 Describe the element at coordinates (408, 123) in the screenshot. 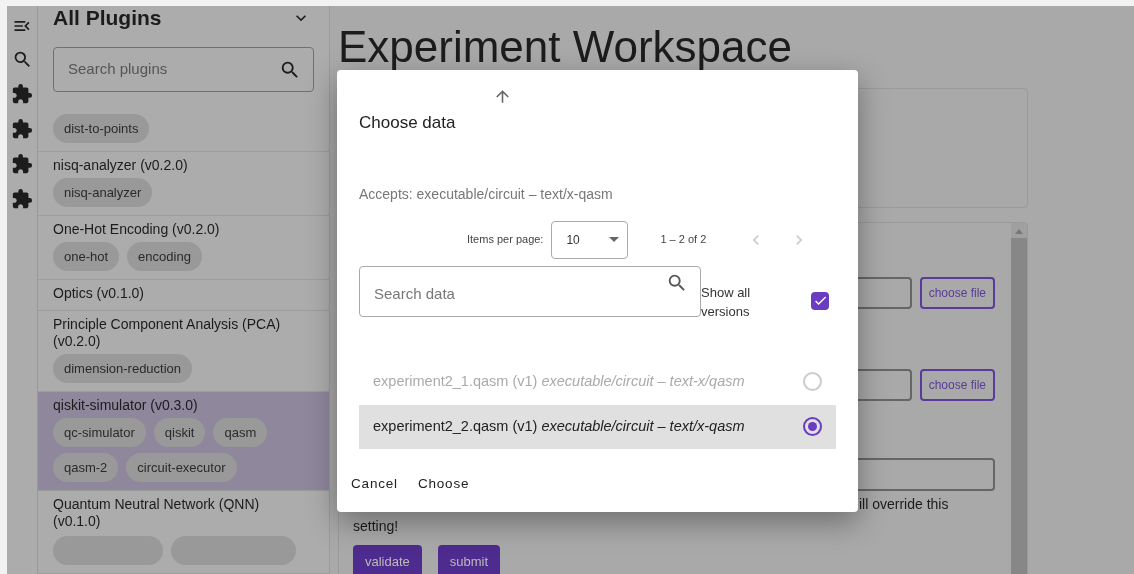

I see `dialog-title: Choose data` at that location.